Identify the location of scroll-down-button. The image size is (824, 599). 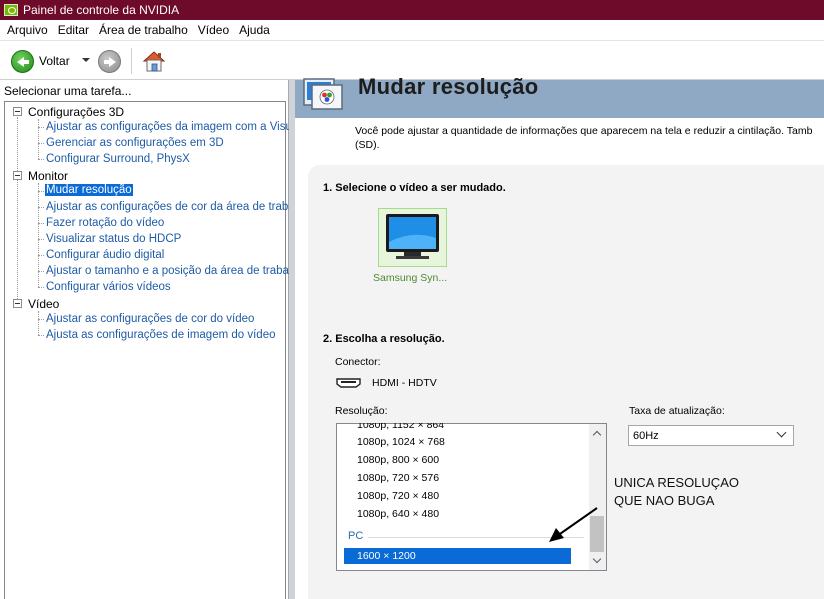
(597, 561).